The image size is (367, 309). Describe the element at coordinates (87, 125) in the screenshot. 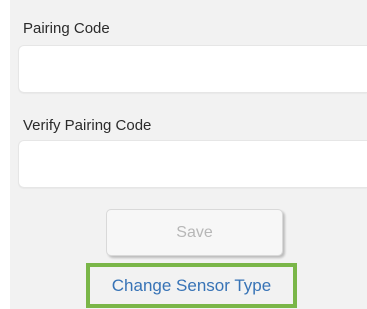

I see `verify-pairing-code-label: Verify Pairing Code` at that location.